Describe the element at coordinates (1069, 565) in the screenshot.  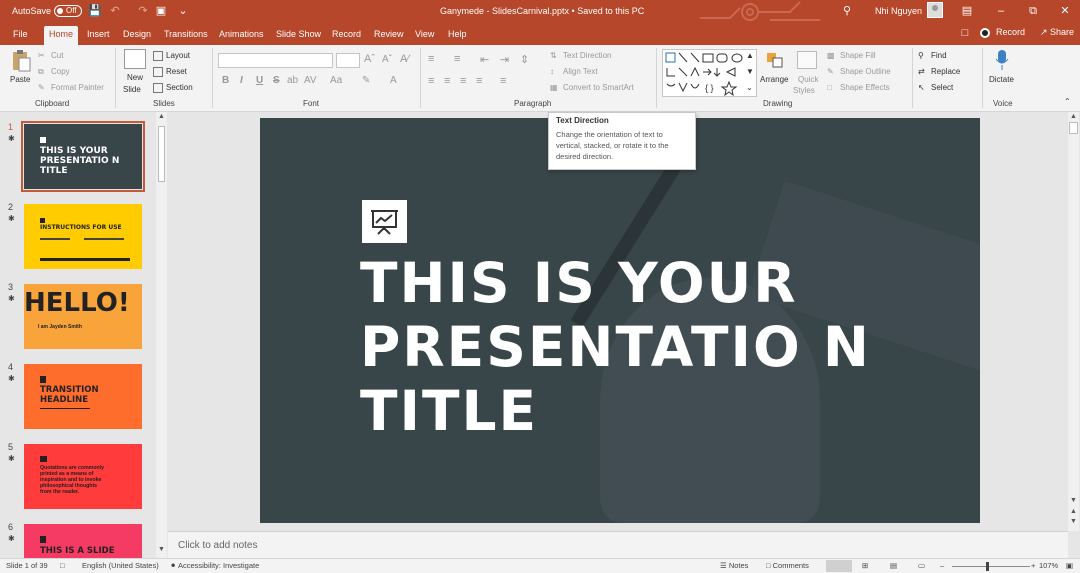
I see `fit-to-window-icon: ▣` at that location.